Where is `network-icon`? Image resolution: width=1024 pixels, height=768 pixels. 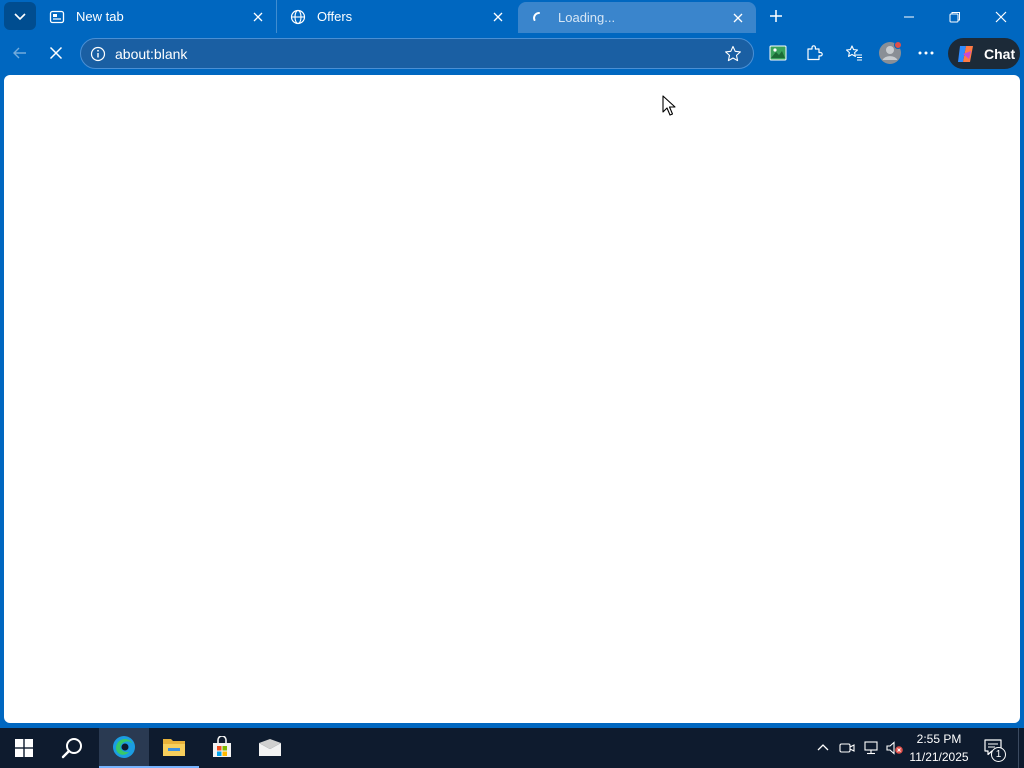 network-icon is located at coordinates (871, 748).